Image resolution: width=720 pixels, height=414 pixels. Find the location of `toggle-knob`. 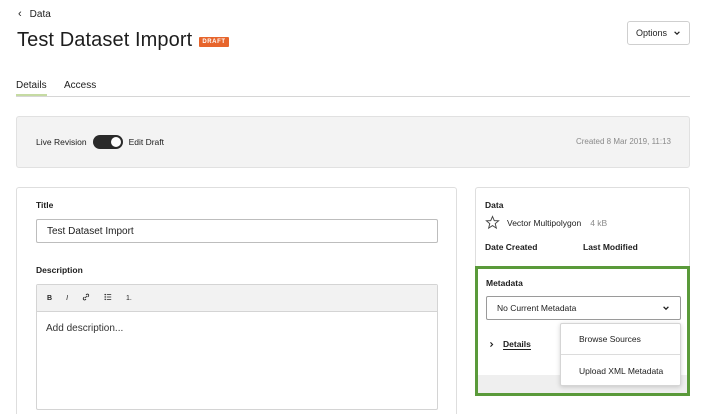

toggle-knob is located at coordinates (115, 142).